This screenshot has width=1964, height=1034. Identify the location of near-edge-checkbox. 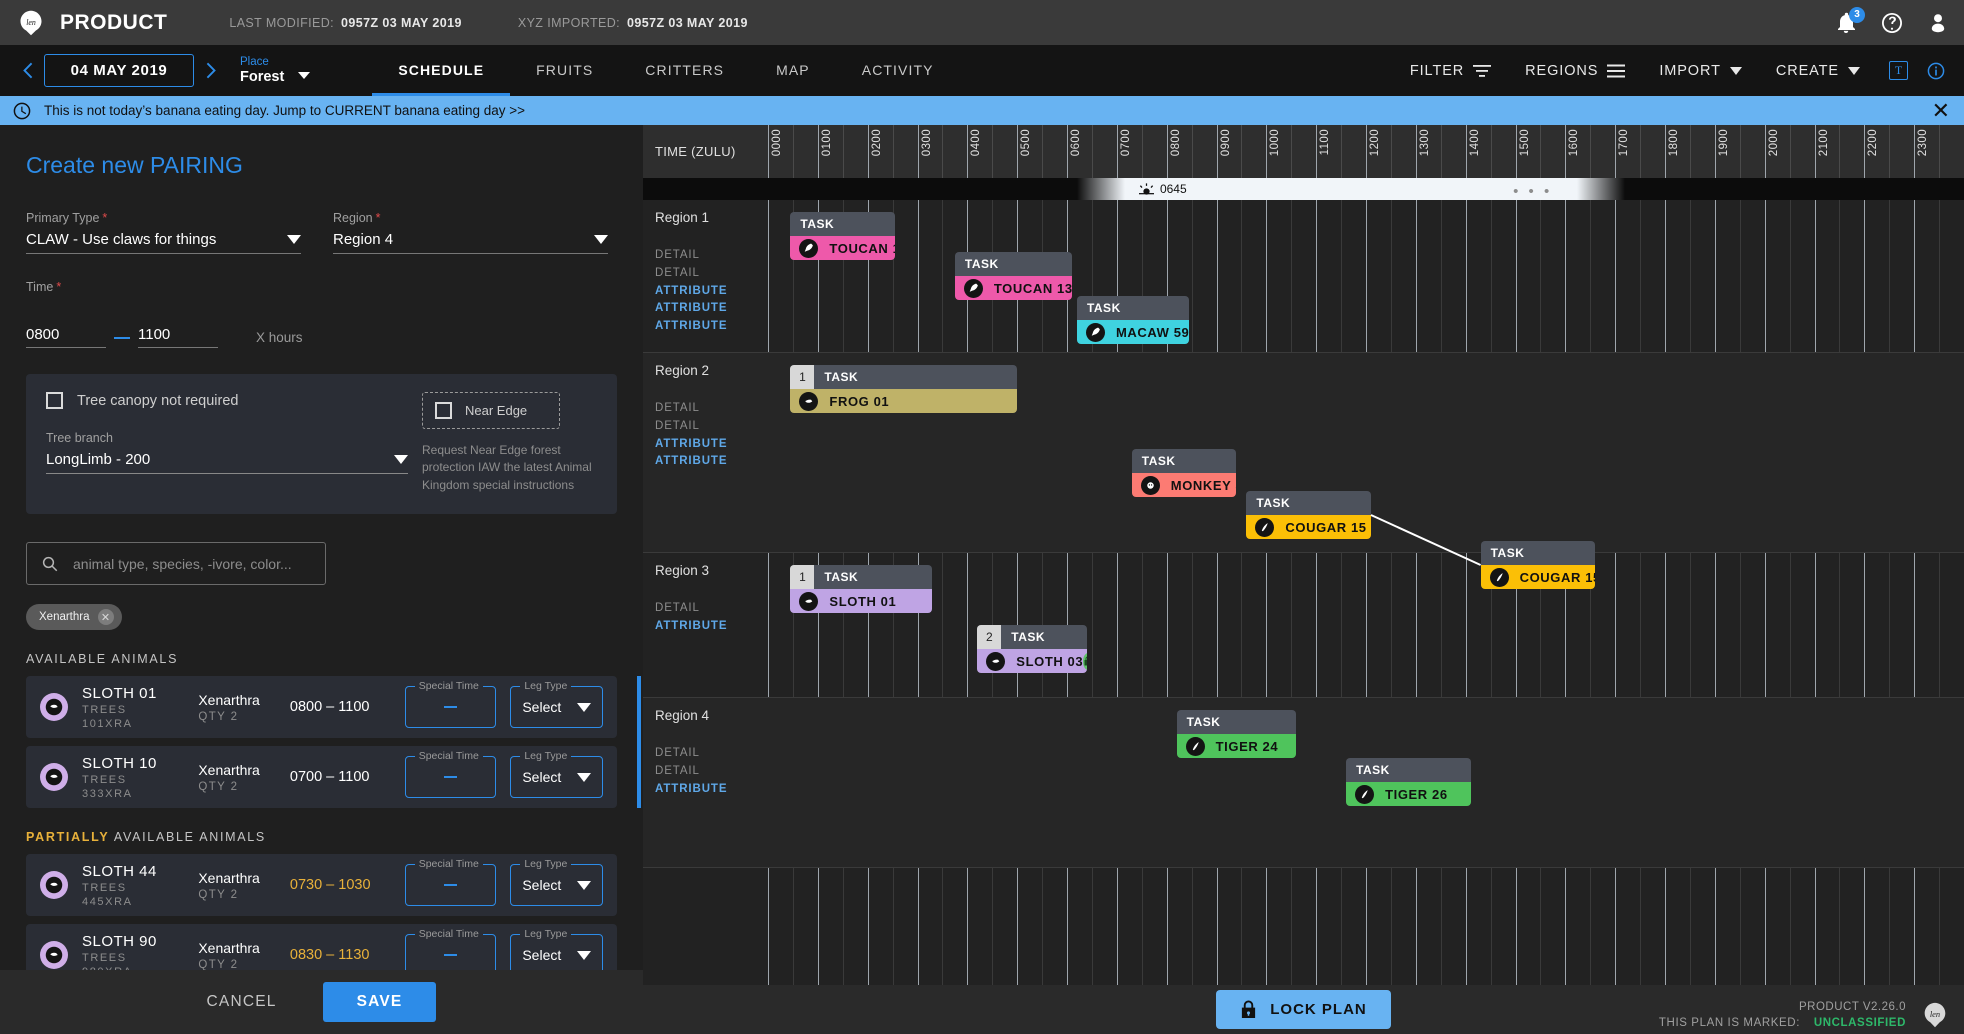
(443, 410).